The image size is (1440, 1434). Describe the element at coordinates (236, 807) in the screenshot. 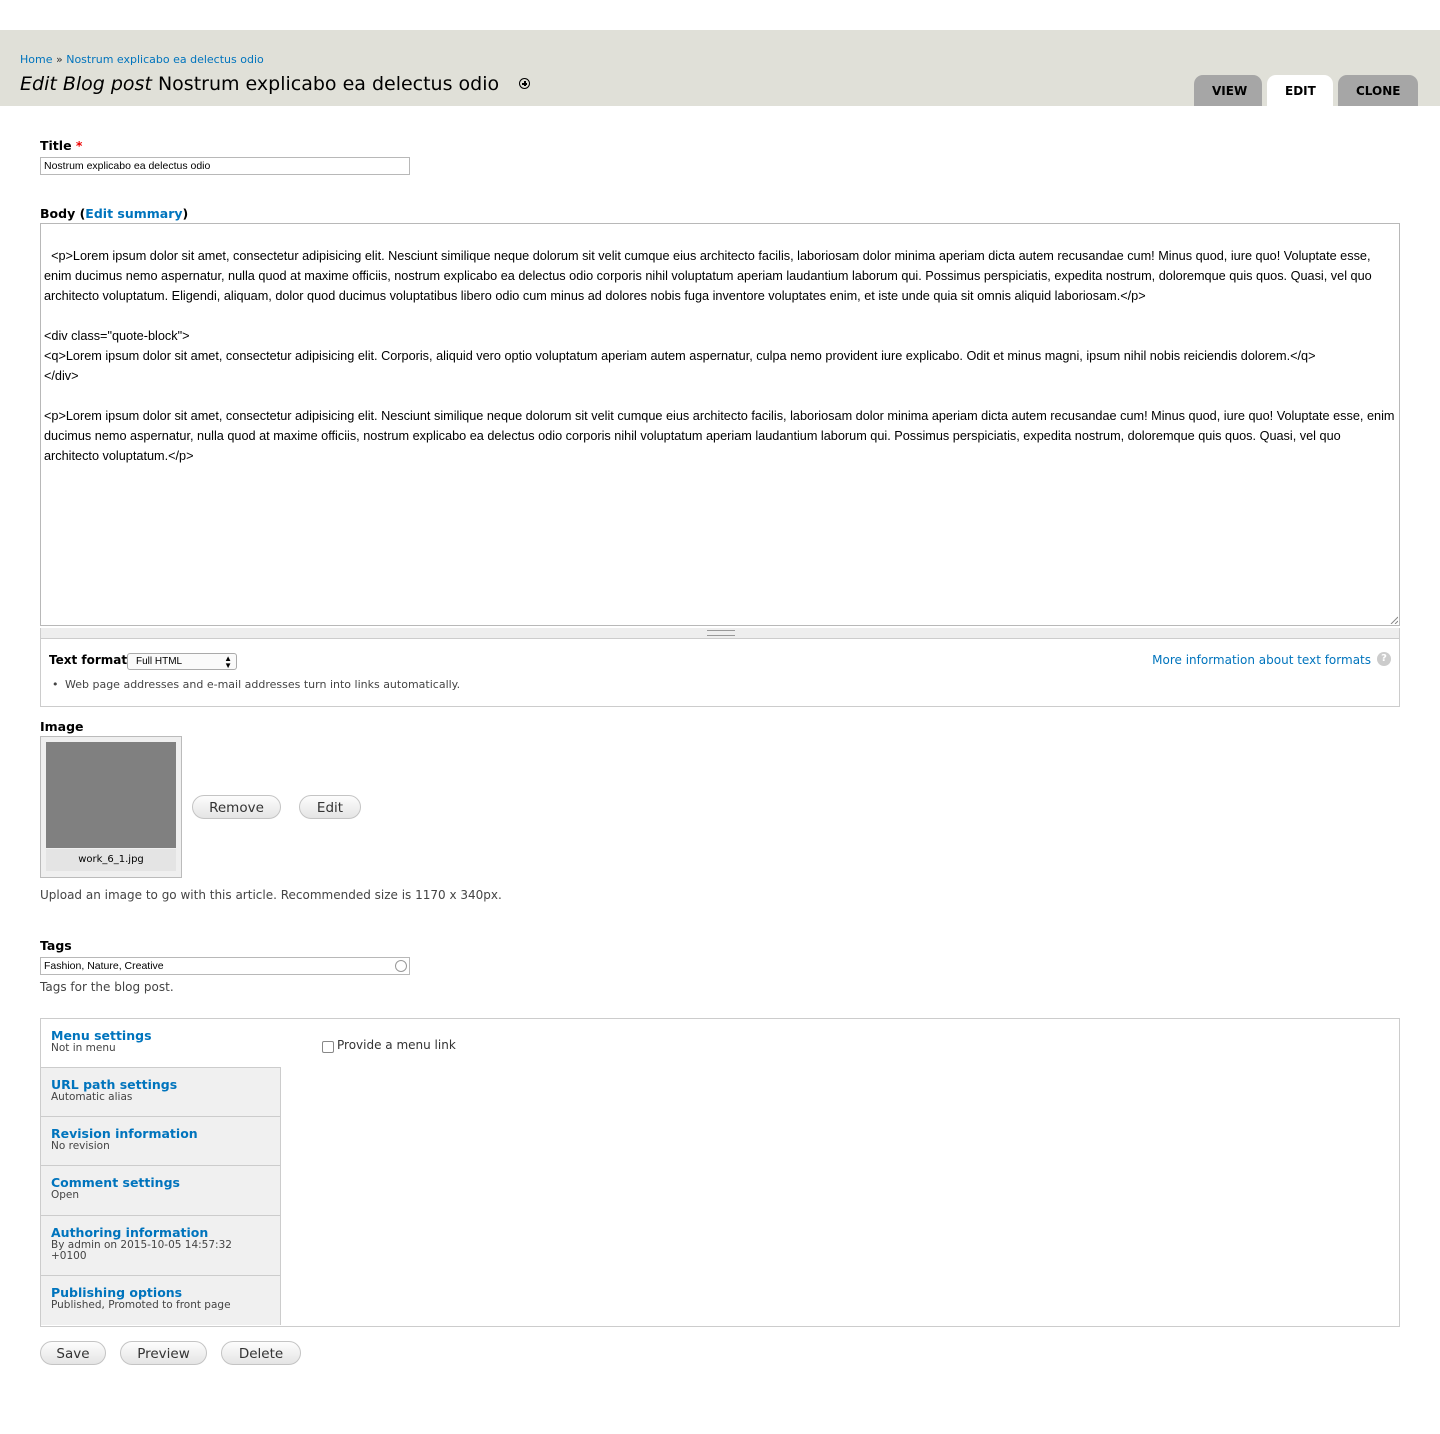

I see `remove-image-button: Remove` at that location.